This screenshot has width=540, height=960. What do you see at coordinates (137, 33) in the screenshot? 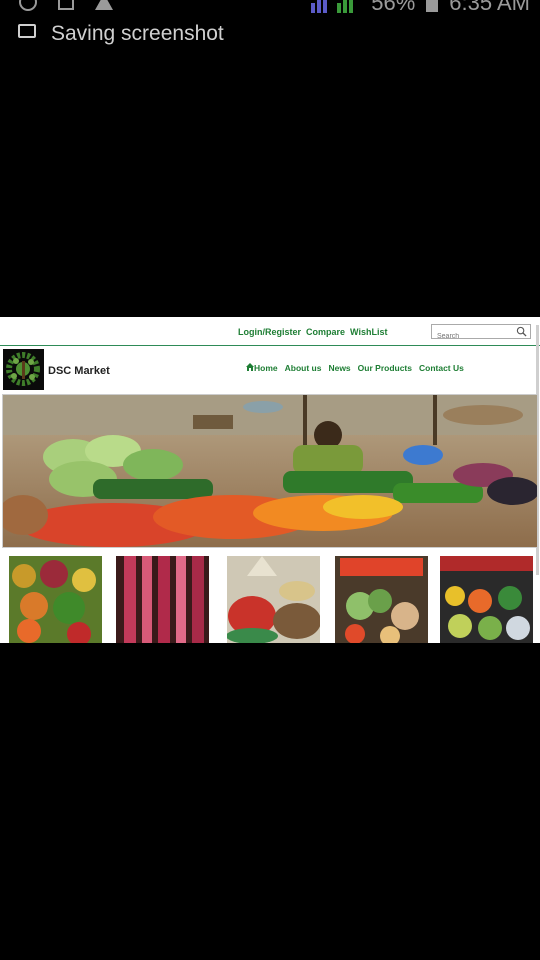
I see `notification-text: Saving screenshot` at bounding box center [137, 33].